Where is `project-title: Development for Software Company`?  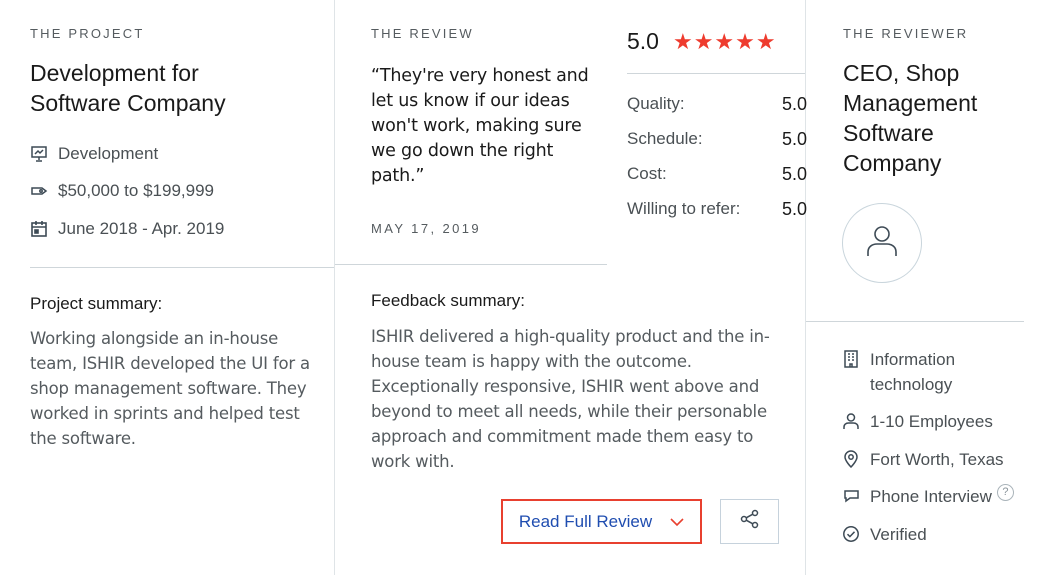
project-title: Development for Software Company is located at coordinates (128, 88).